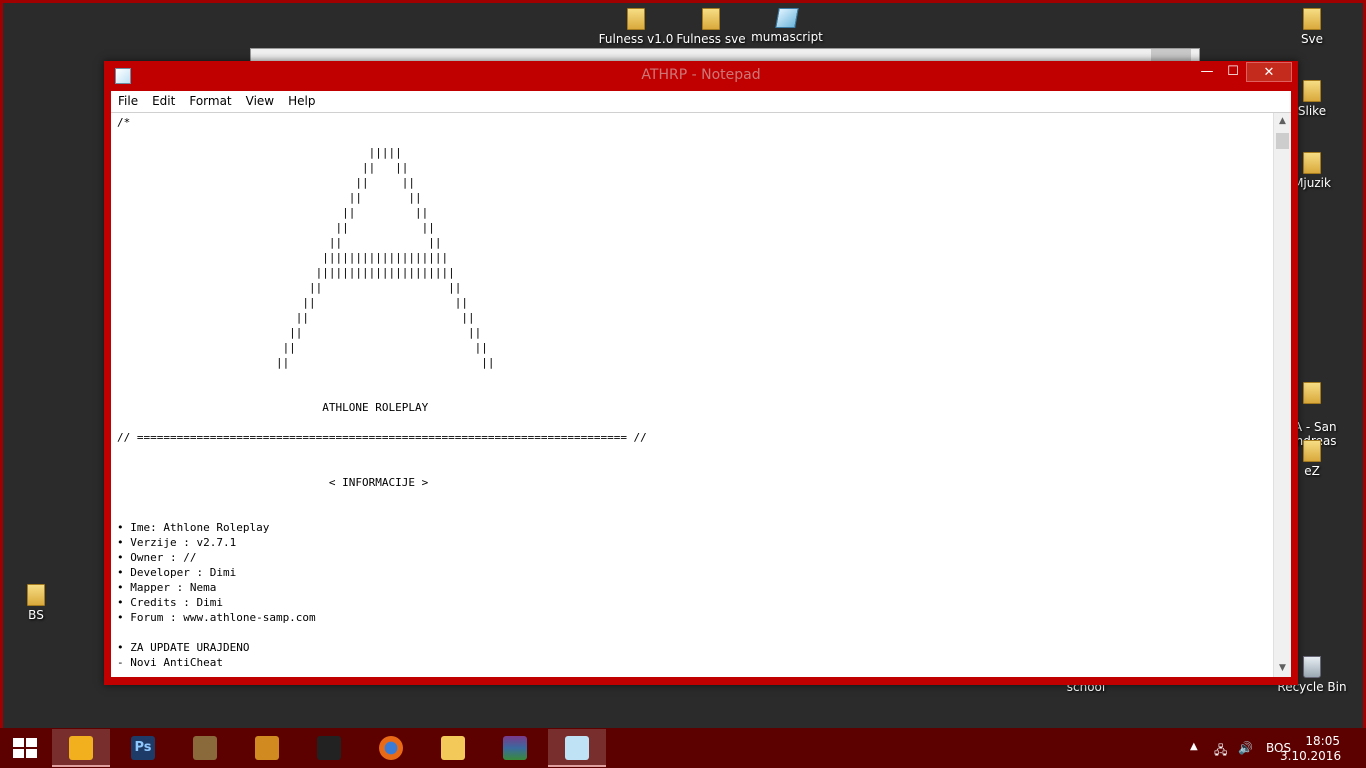 Image resolution: width=1366 pixels, height=768 pixels. I want to click on taskbar-app-notepad, so click(577, 748).